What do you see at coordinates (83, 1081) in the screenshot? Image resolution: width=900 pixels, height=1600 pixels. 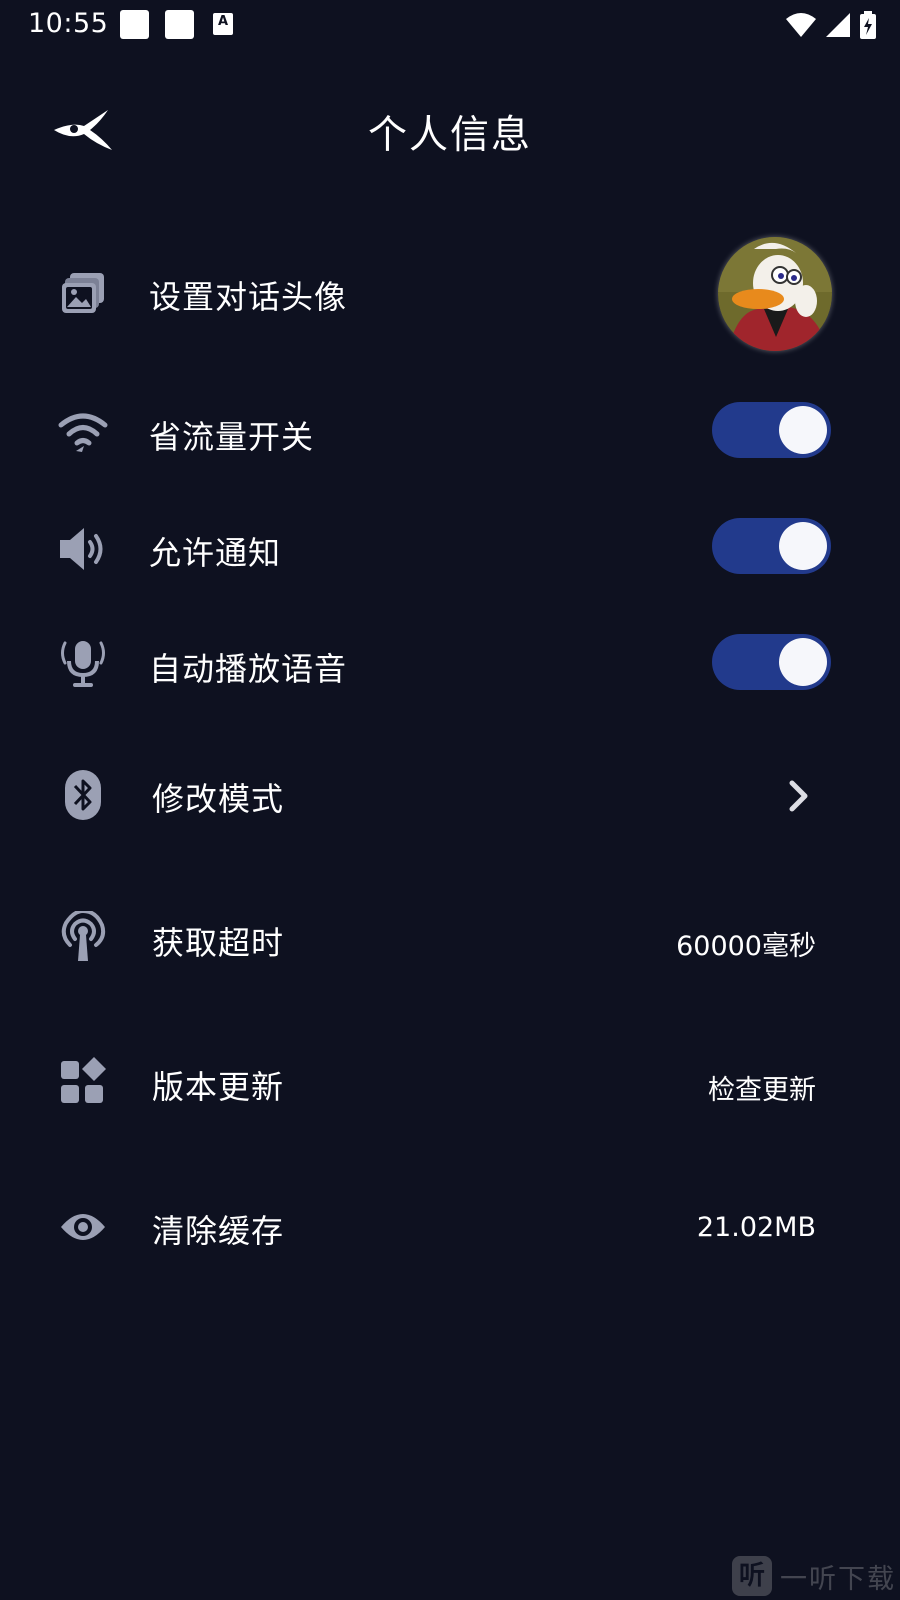 I see `apps-icon` at bounding box center [83, 1081].